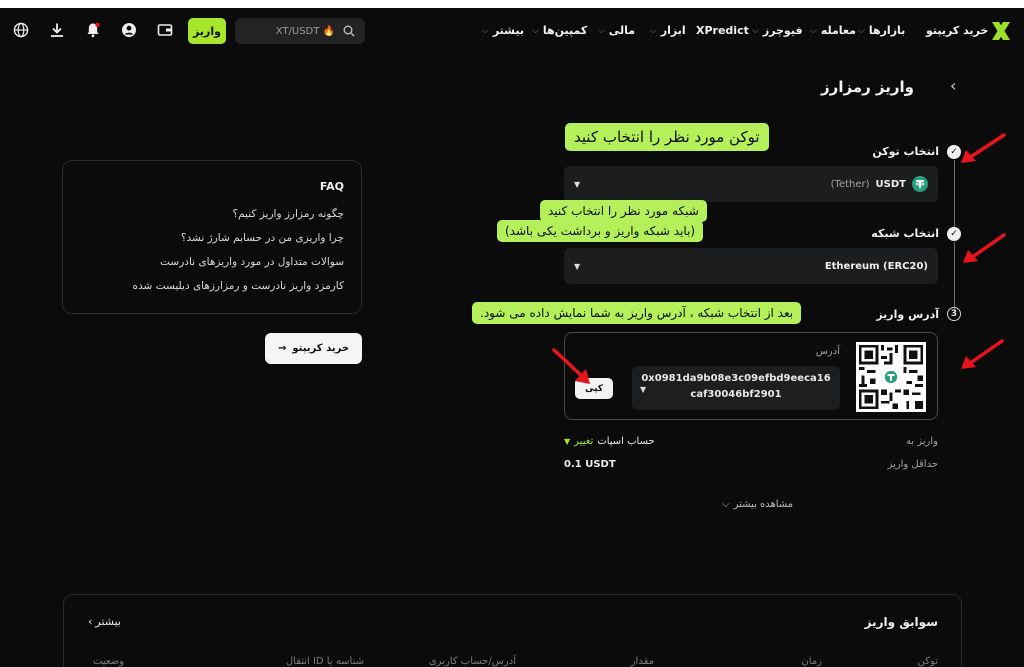 The width and height of the screenshot is (1024, 667). What do you see at coordinates (867, 87) in the screenshot?
I see `page-title: واریز رمزارز` at bounding box center [867, 87].